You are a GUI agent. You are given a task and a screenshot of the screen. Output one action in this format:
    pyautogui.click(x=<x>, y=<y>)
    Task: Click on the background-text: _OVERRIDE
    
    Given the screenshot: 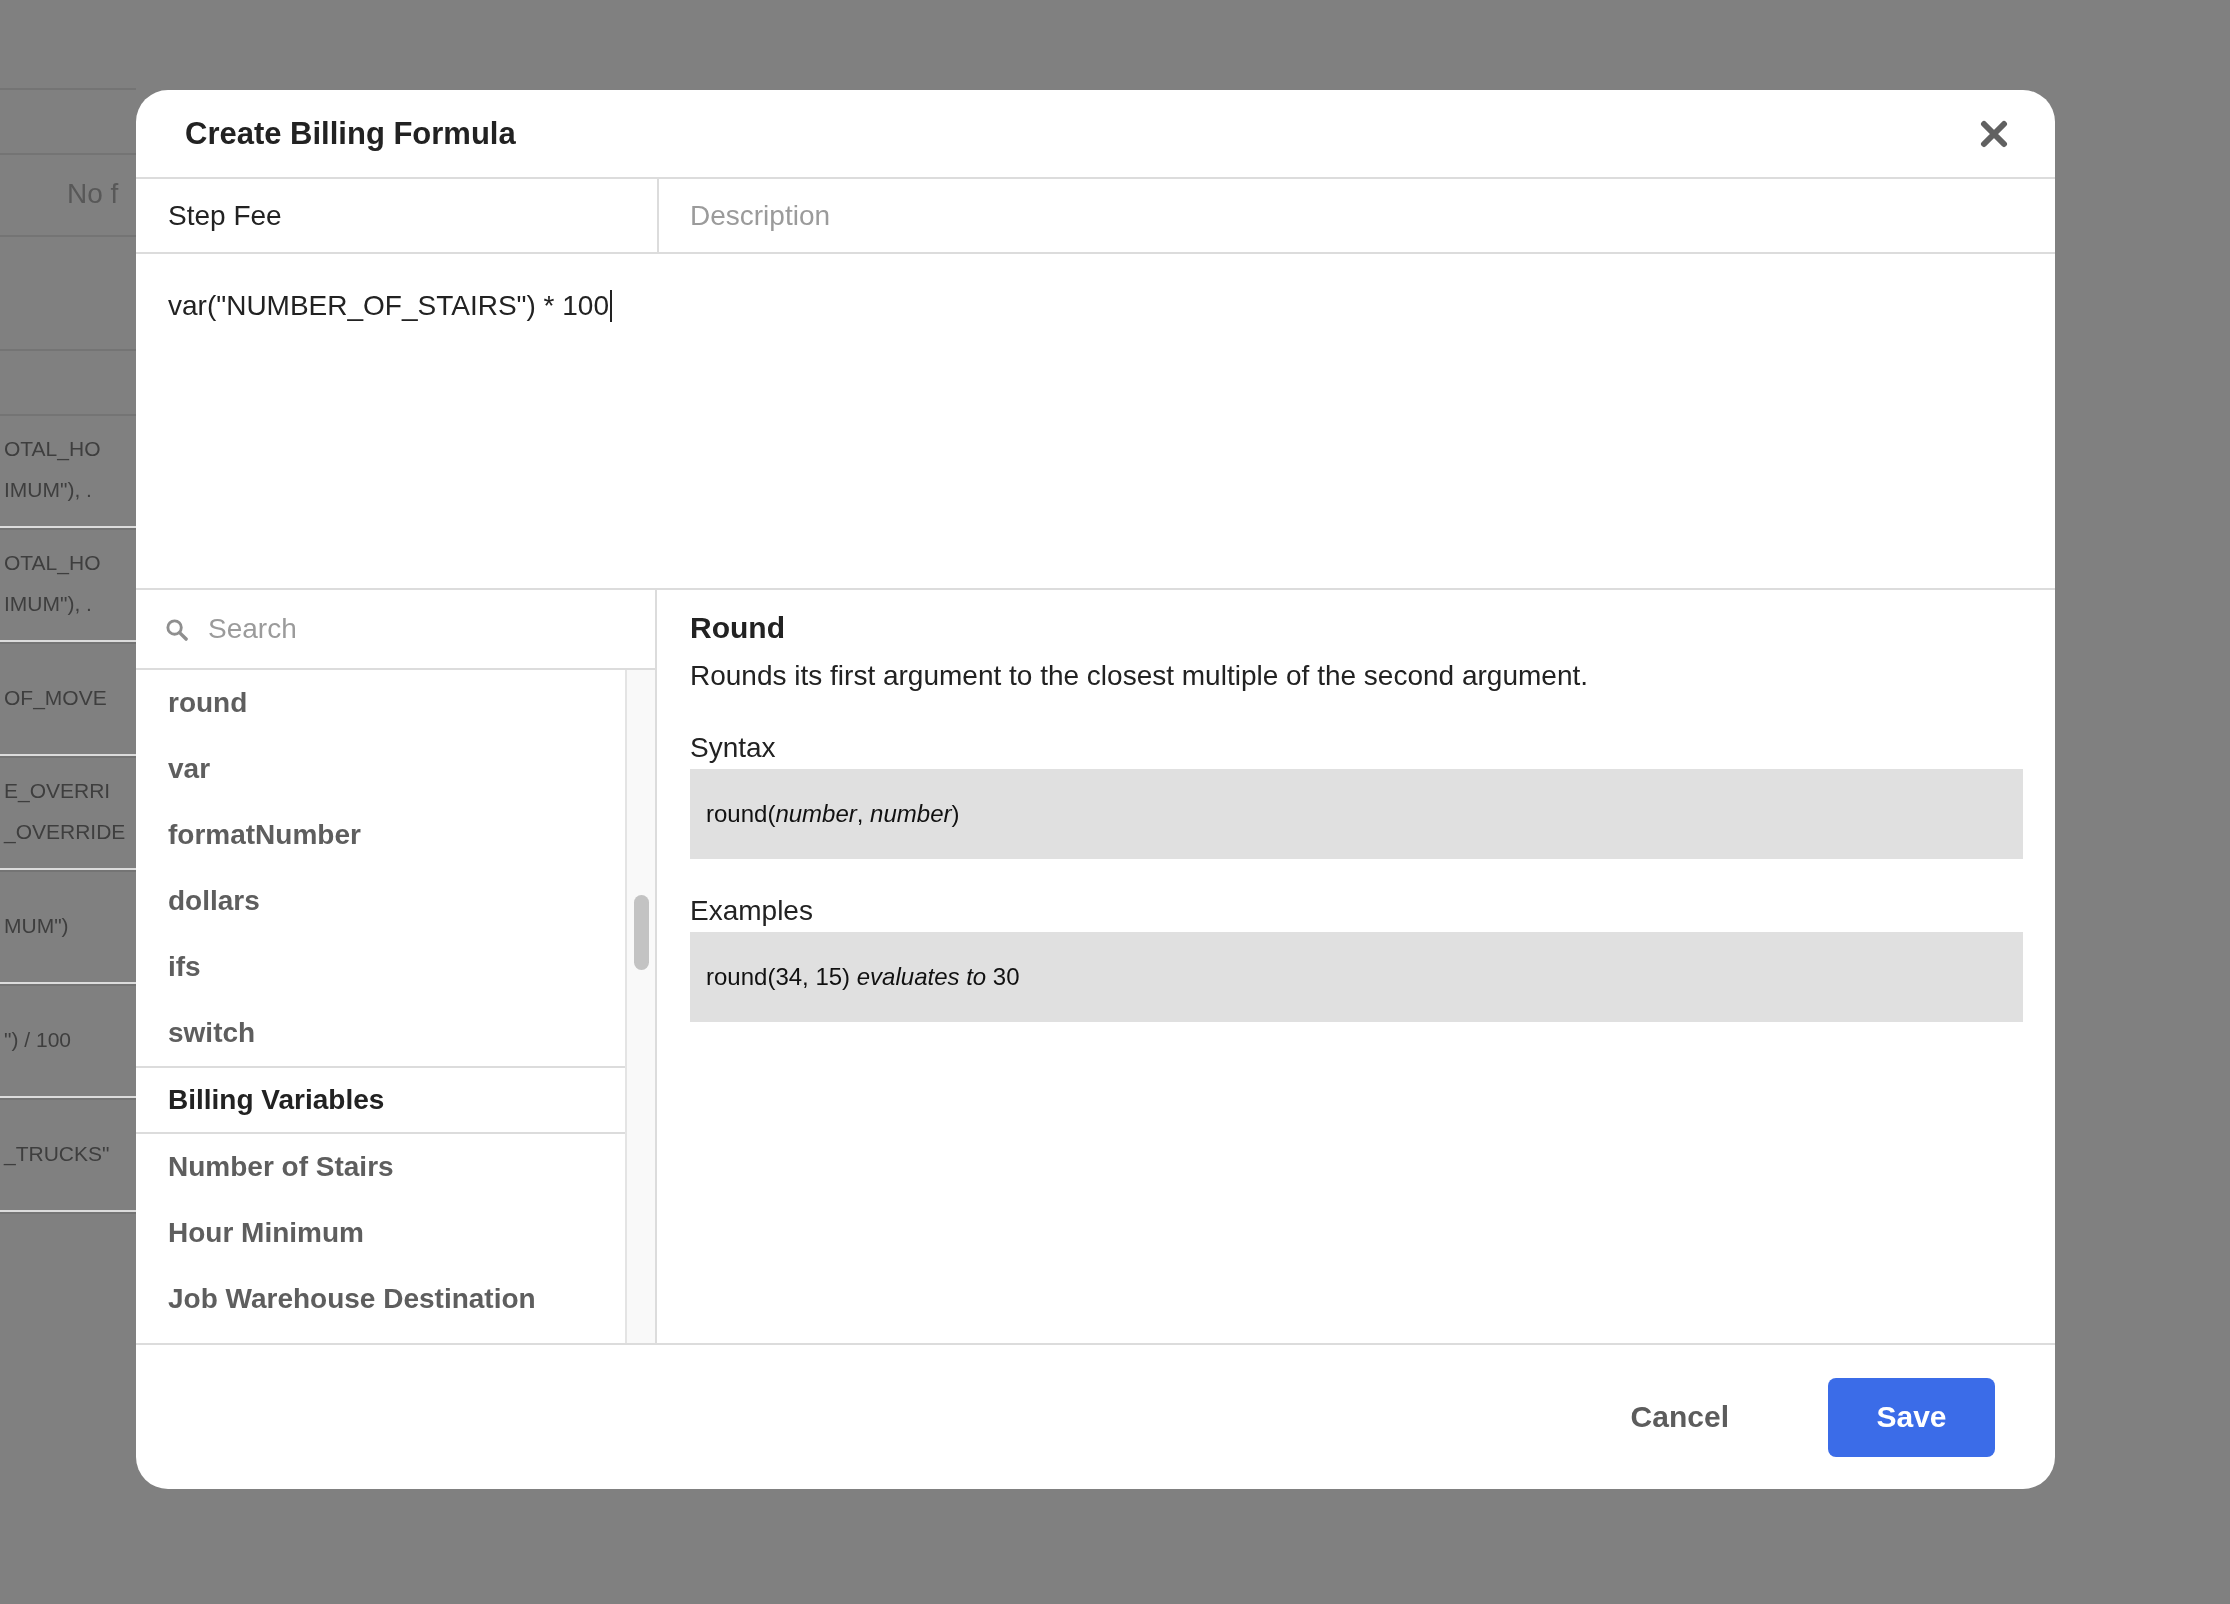 What is the action you would take?
    pyautogui.click(x=64, y=832)
    